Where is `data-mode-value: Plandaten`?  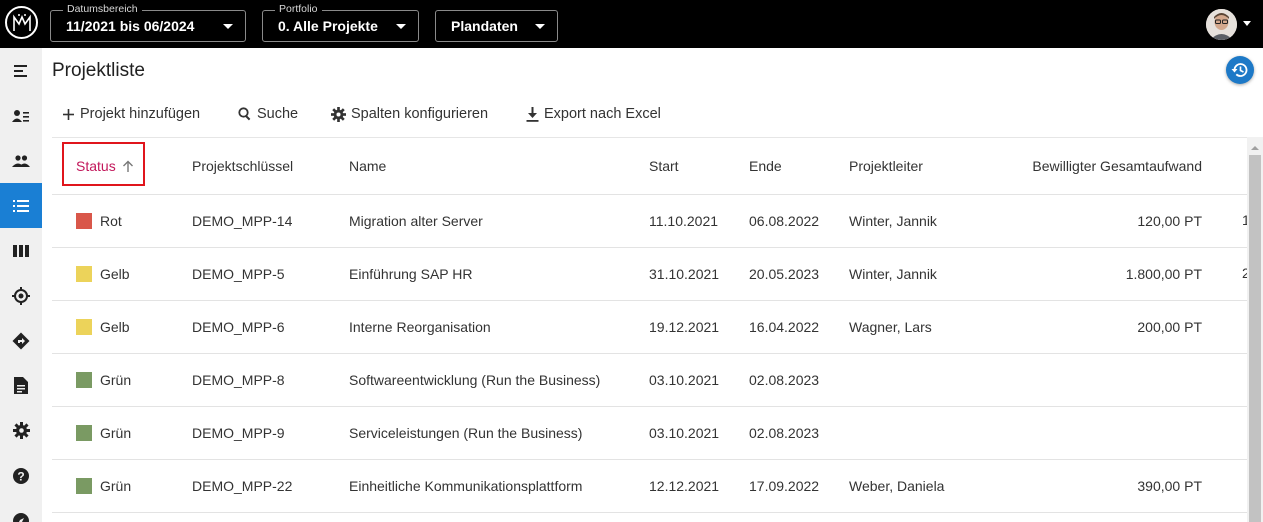
data-mode-value: Plandaten is located at coordinates (484, 26).